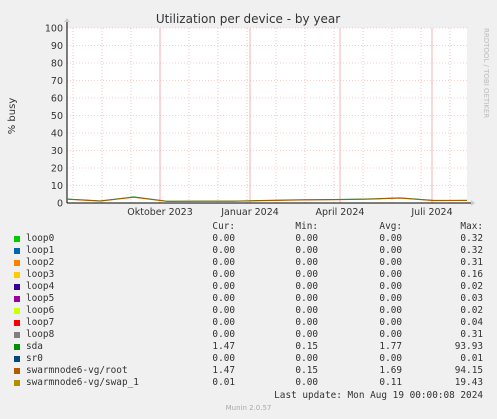 Image resolution: width=497 pixels, height=419 pixels. I want to click on legend-device-name: sr0, so click(34, 358).